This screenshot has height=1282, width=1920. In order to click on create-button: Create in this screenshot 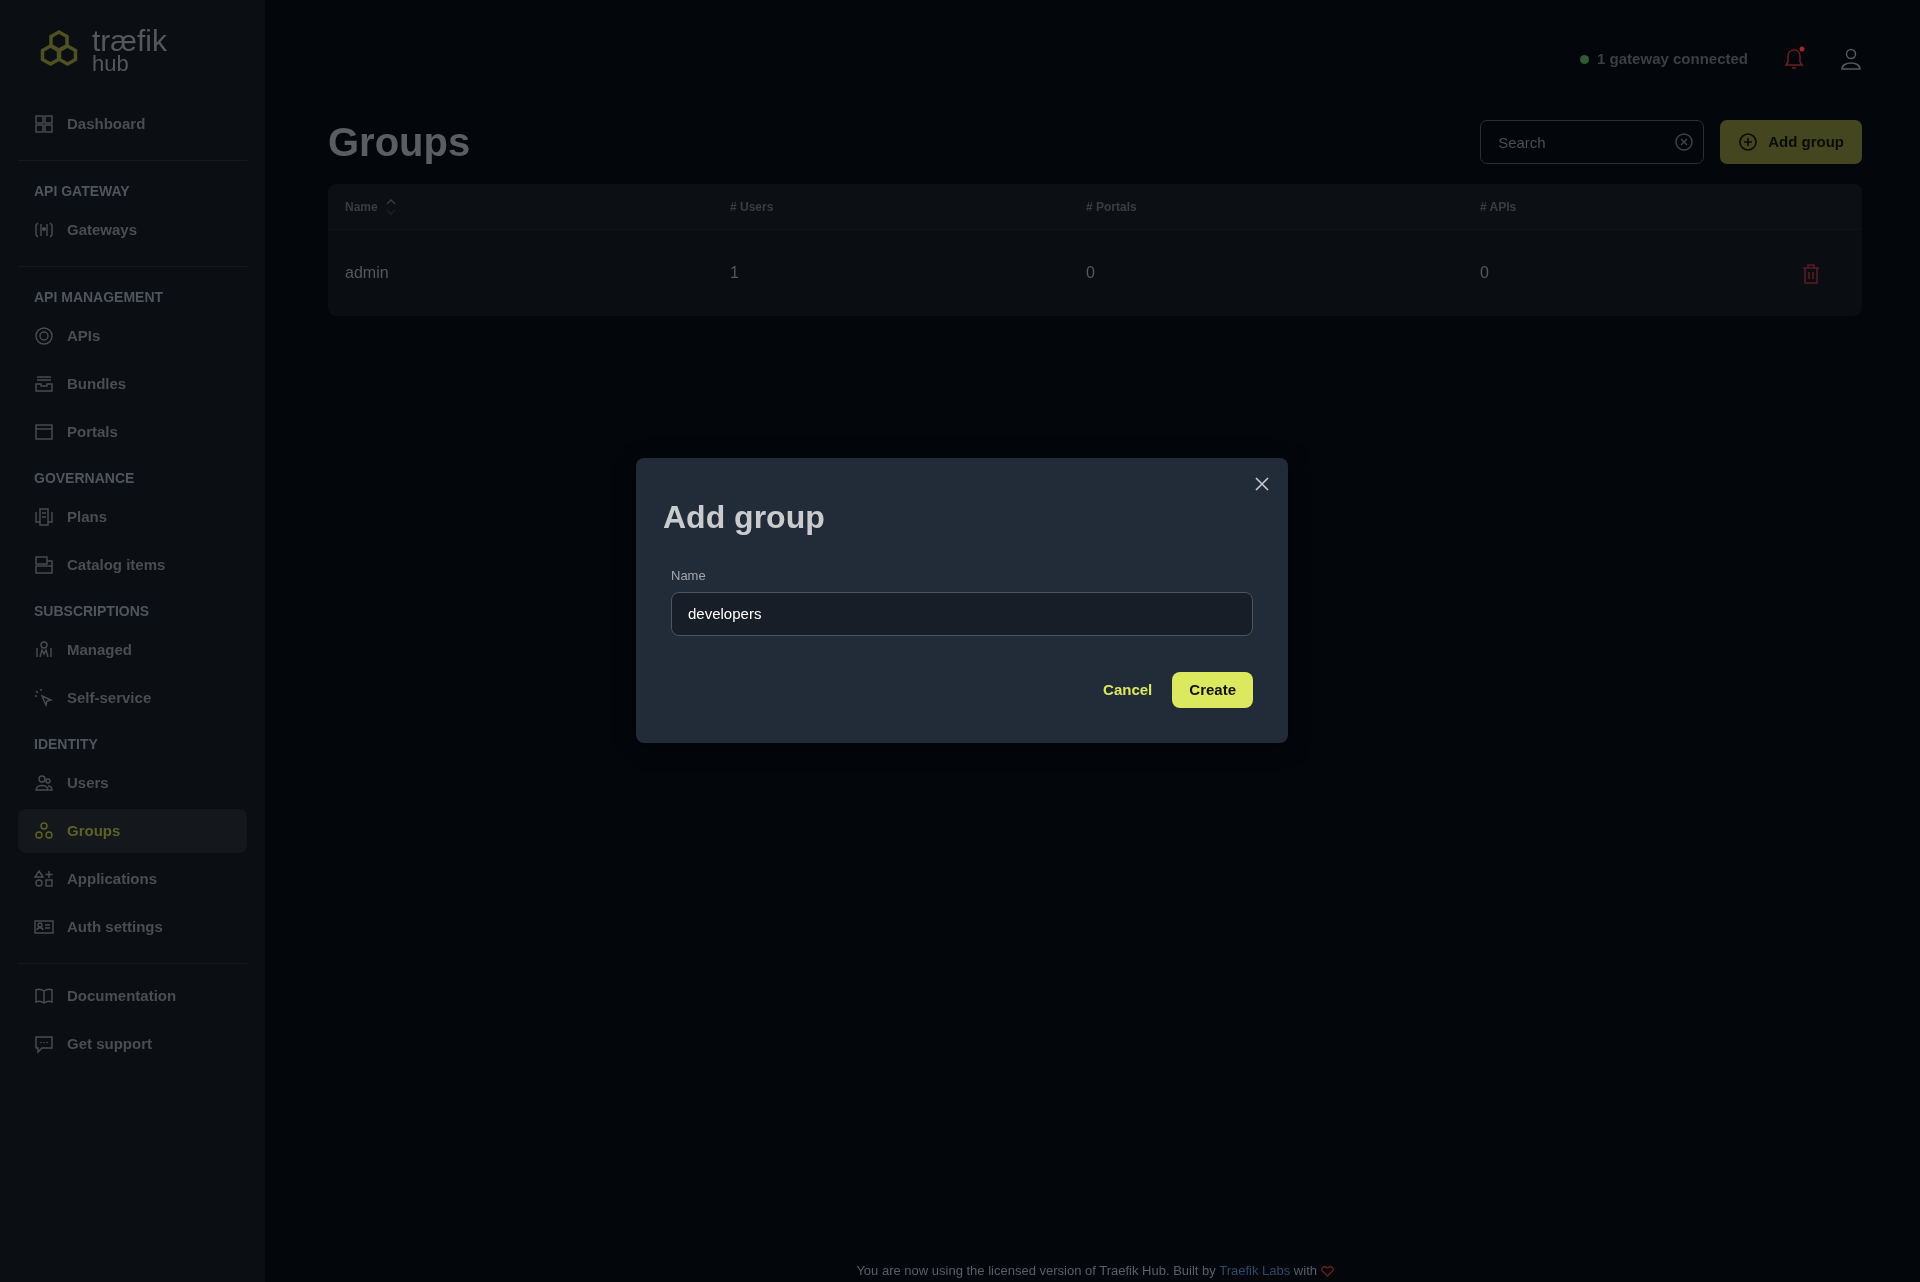, I will do `click(1212, 689)`.